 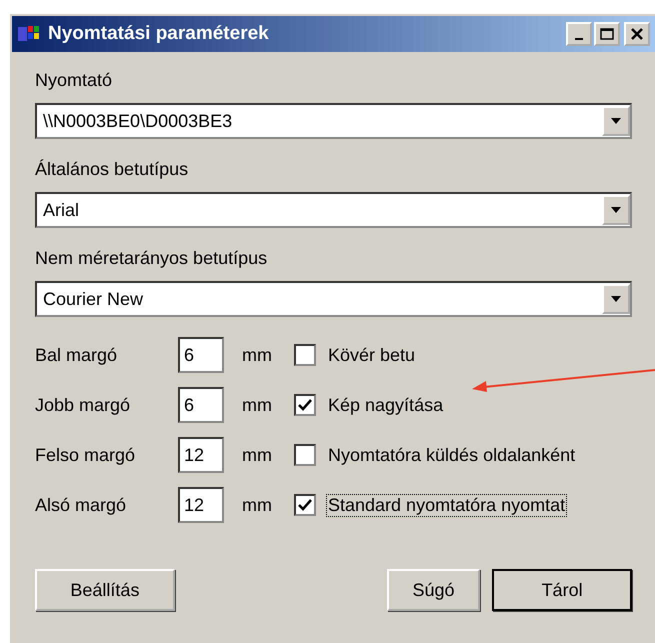 What do you see at coordinates (452, 455) in the screenshot?
I see `checkbox-label: Nyomtatóra küldés oldalanként` at bounding box center [452, 455].